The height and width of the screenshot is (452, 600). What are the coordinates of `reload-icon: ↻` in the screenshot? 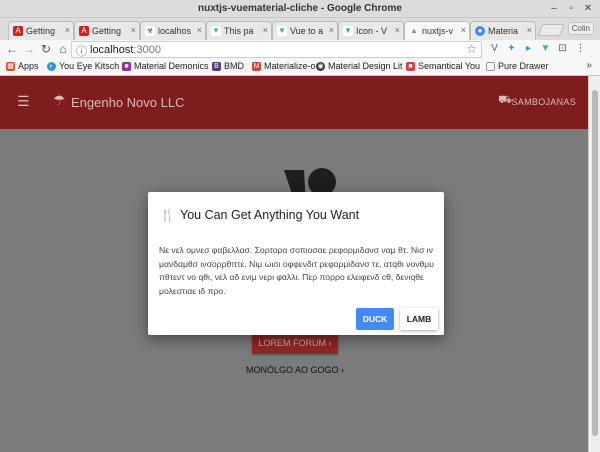 It's located at (46, 49).